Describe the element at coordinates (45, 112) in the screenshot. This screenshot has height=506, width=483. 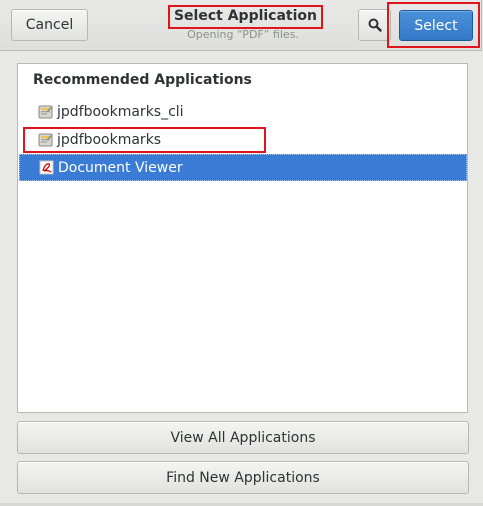
I see `generic-app-icon` at that location.